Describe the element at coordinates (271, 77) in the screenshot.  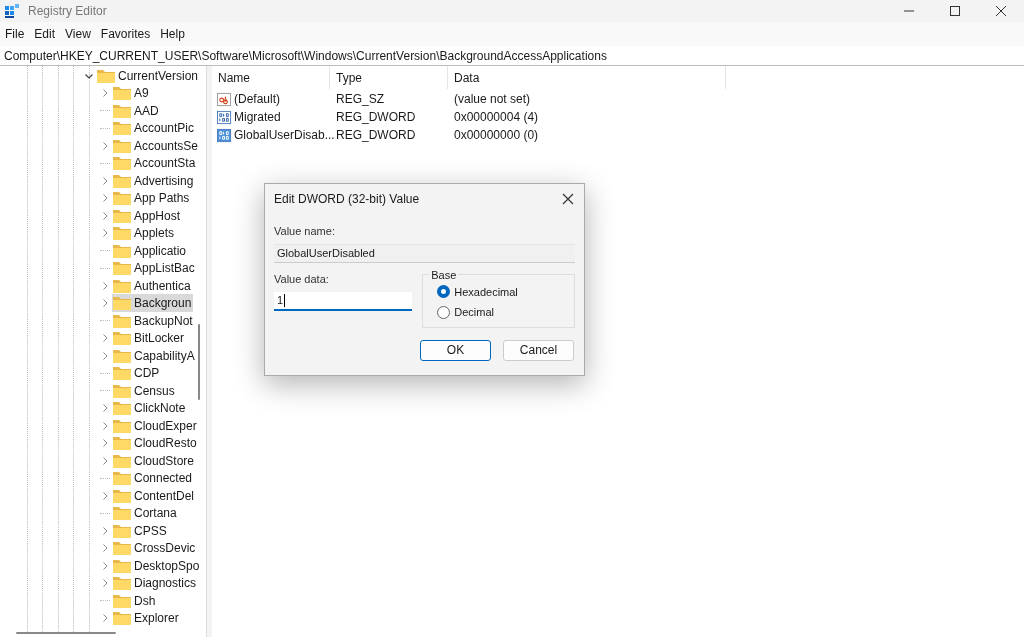
I see `column-header: Name` at that location.